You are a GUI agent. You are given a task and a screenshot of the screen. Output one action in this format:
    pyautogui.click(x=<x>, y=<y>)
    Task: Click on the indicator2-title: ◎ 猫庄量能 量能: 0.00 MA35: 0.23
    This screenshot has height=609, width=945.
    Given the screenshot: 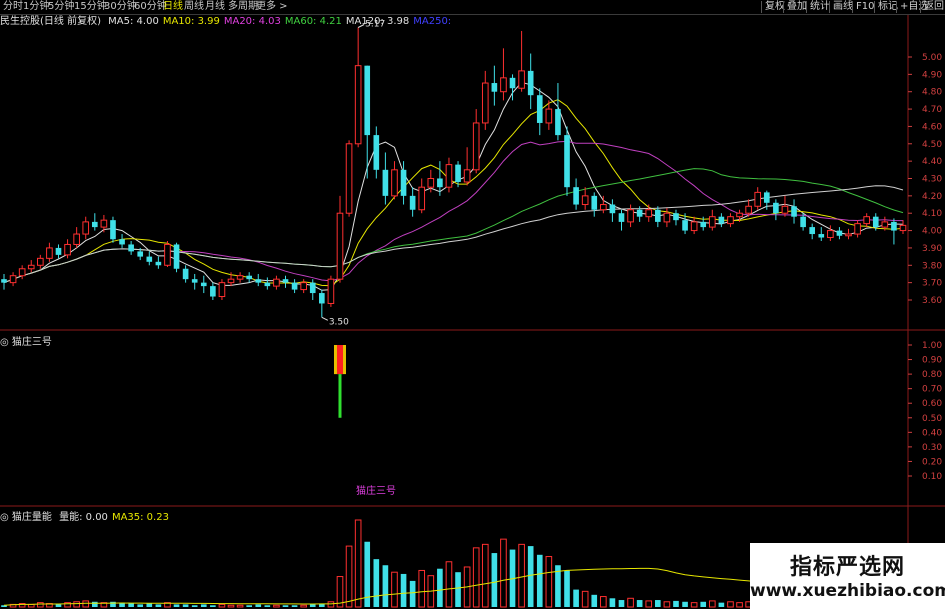 What is the action you would take?
    pyautogui.click(x=84, y=517)
    